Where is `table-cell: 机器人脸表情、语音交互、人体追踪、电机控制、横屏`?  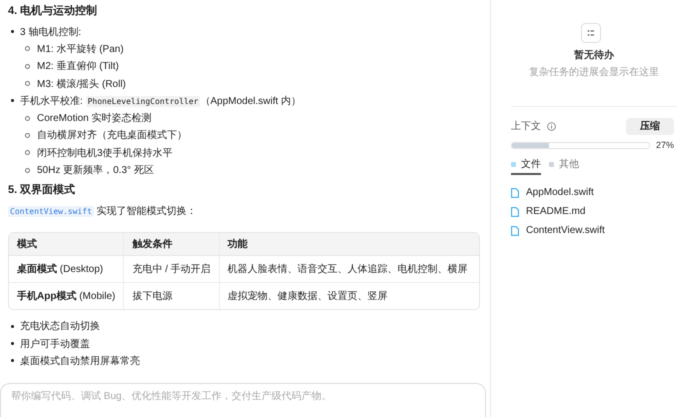
table-cell: 机器人脸表情、语音交互、人体追踪、电机控制、横屏 is located at coordinates (348, 269).